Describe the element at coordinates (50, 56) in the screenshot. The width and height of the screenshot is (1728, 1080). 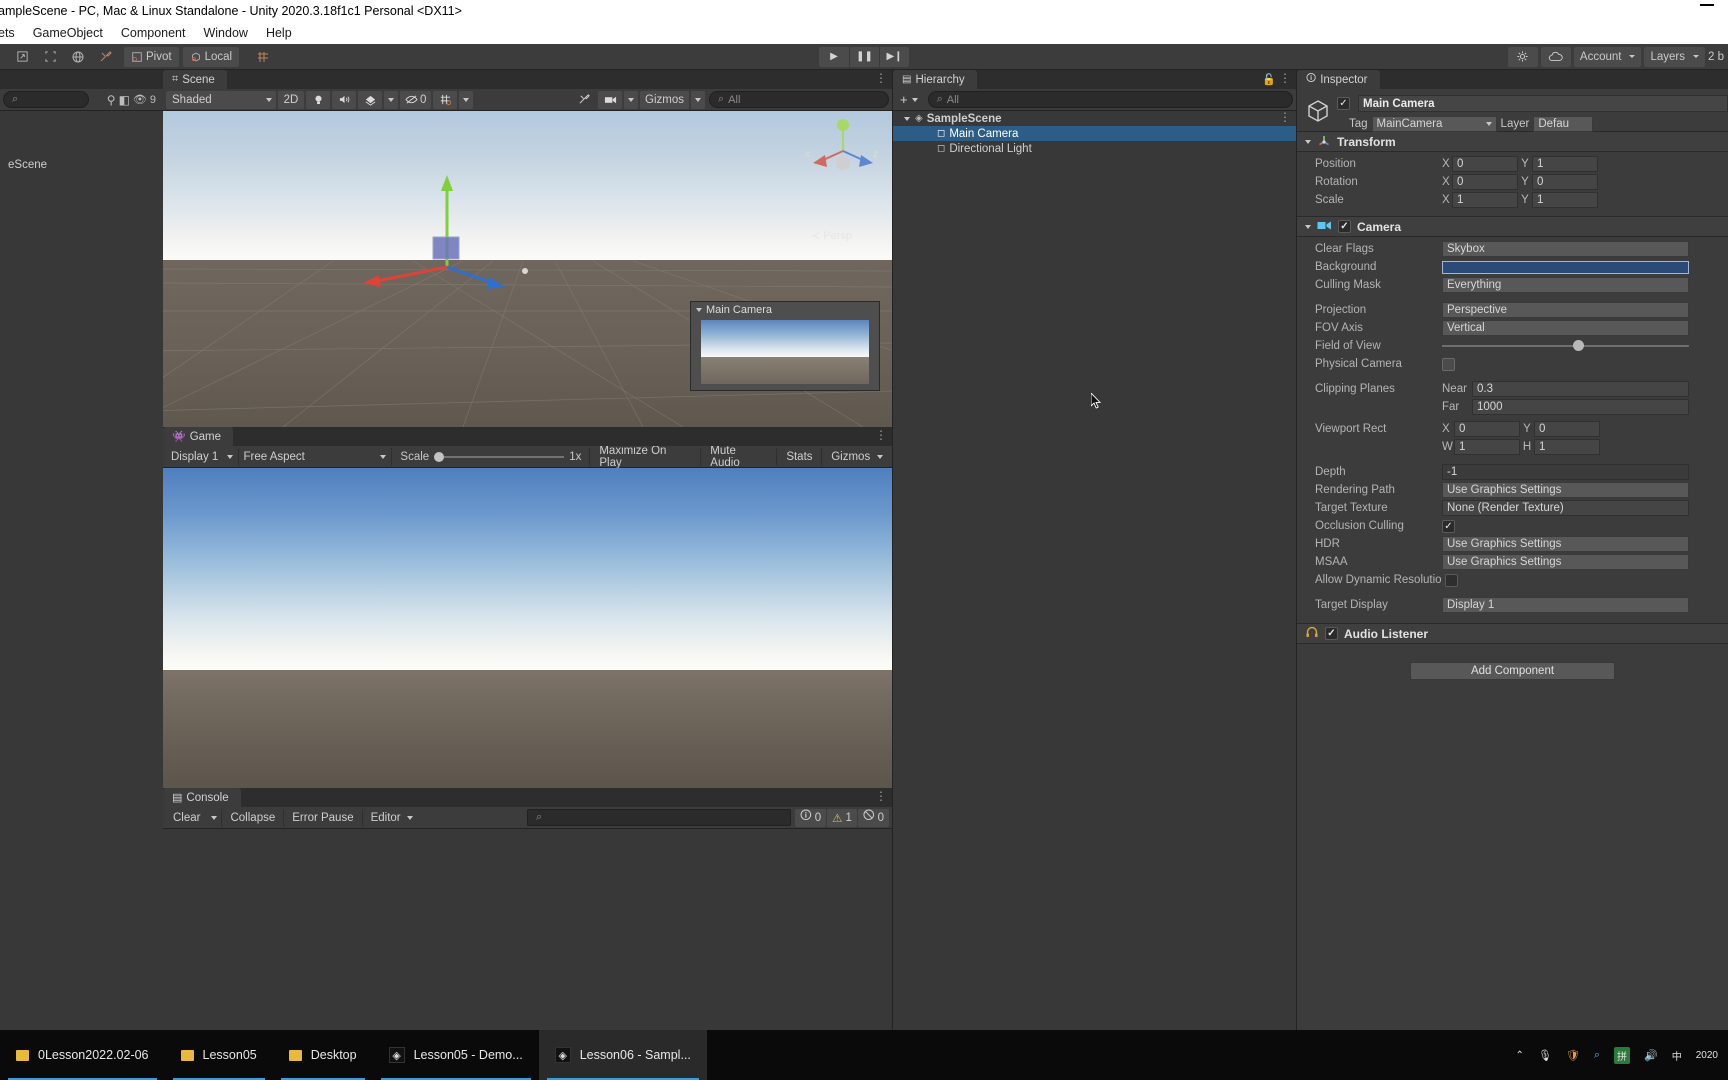
I see `rect-tool-icon` at that location.